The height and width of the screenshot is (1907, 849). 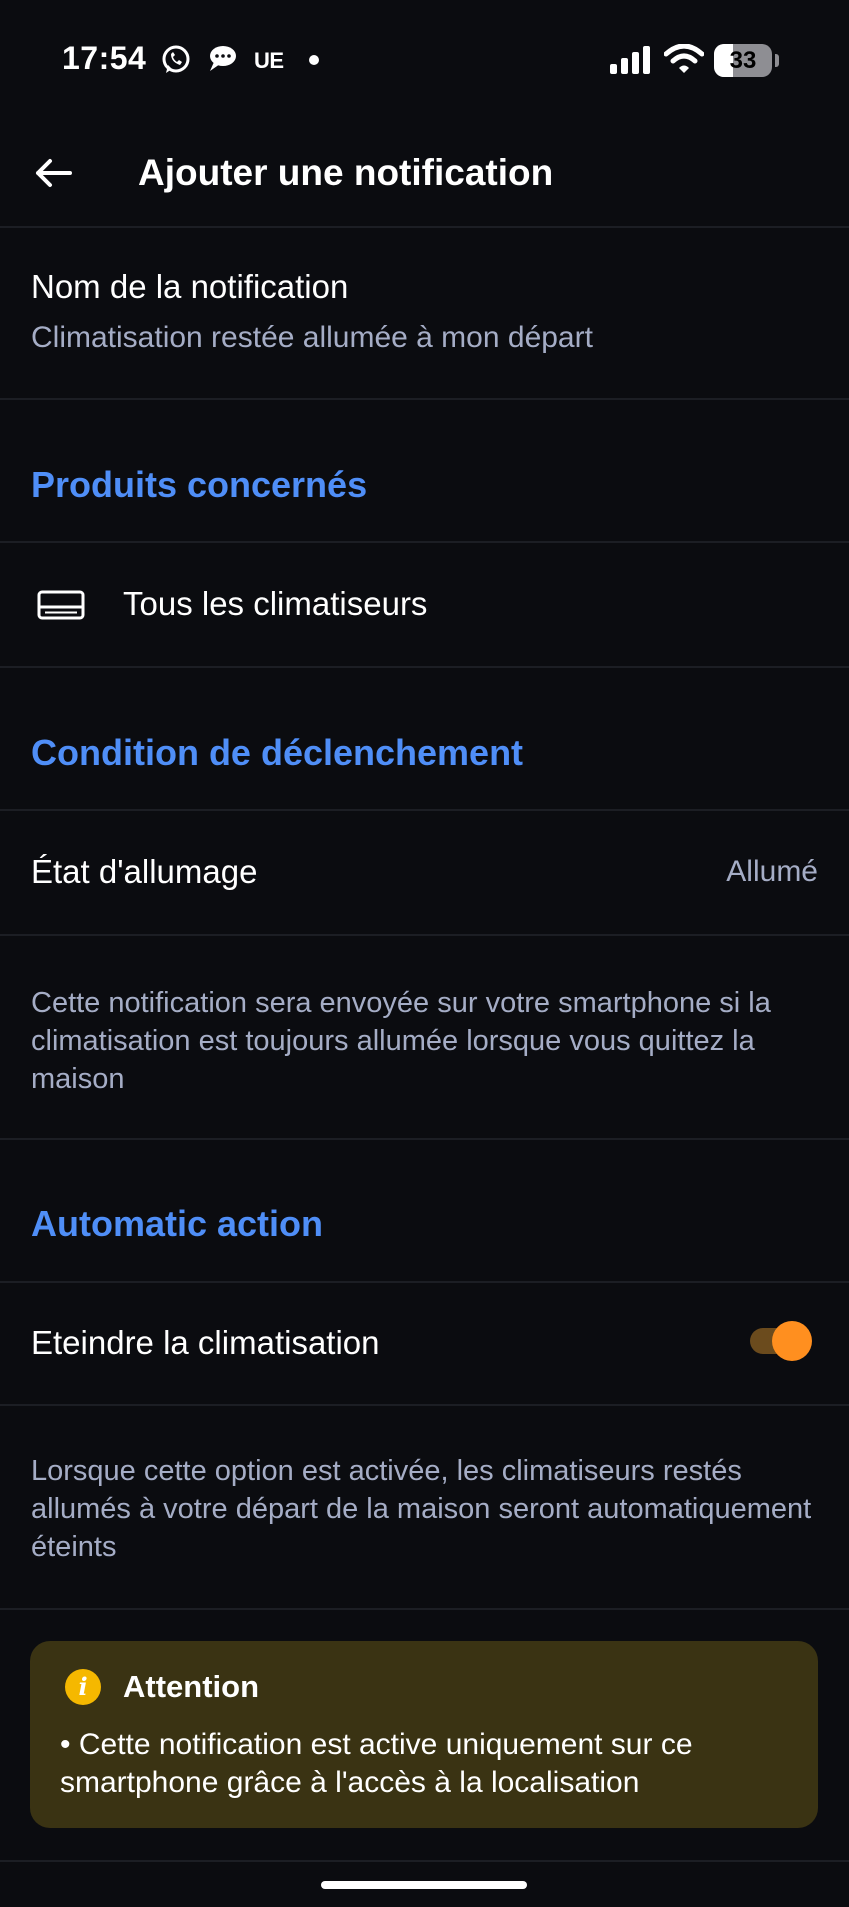 I want to click on home-indicator, so click(x=424, y=1885).